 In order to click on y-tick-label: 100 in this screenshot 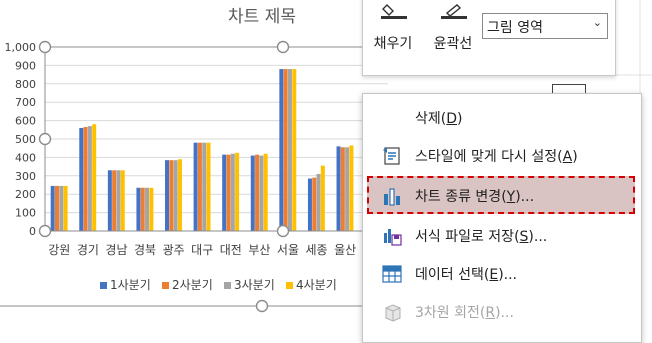, I will do `click(25, 213)`.